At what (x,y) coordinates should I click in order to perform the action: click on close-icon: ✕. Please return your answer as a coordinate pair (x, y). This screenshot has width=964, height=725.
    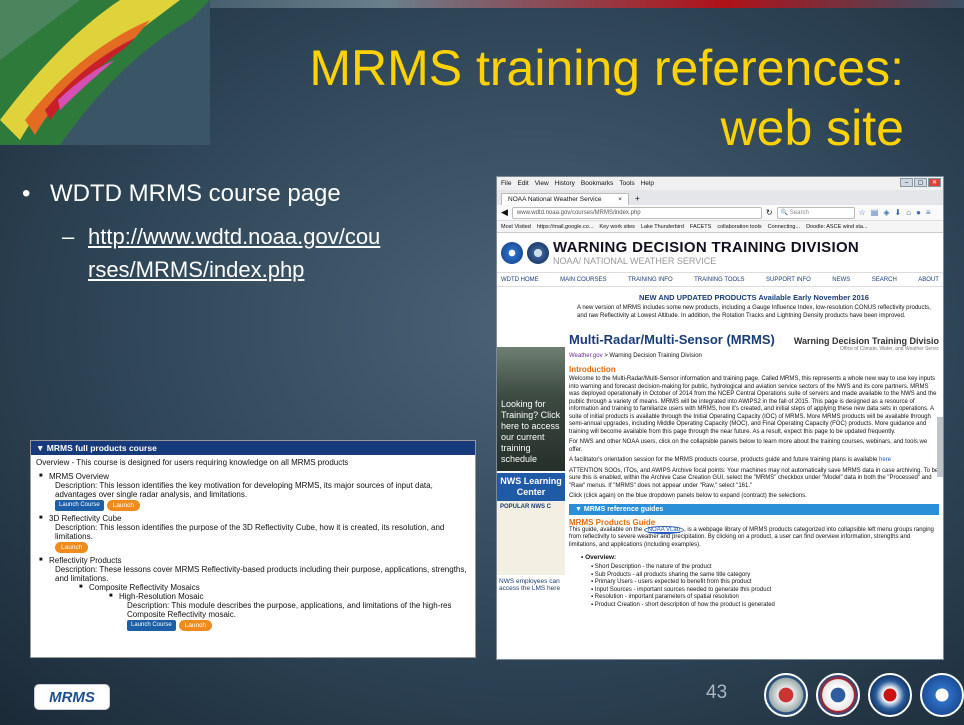
    Looking at the image, I should click on (934, 182).